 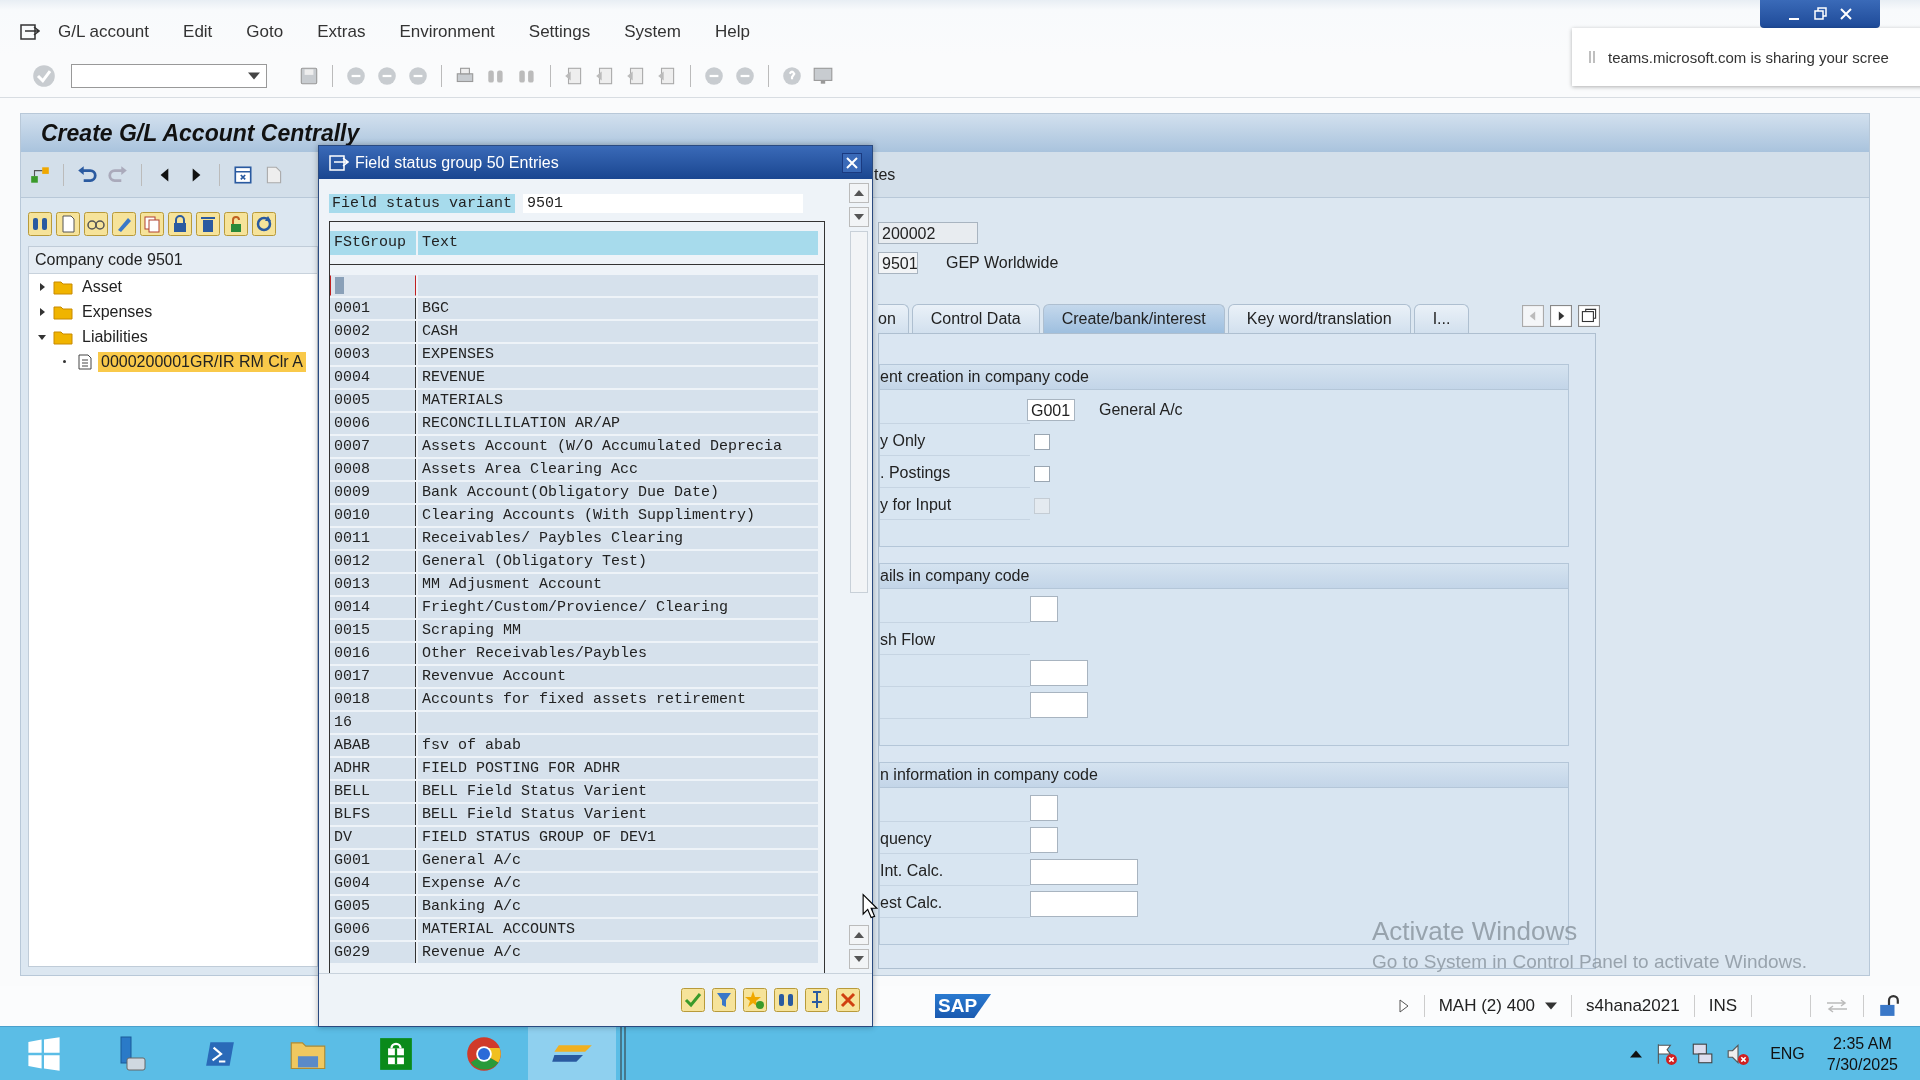 I want to click on display-icon, so click(x=243, y=174).